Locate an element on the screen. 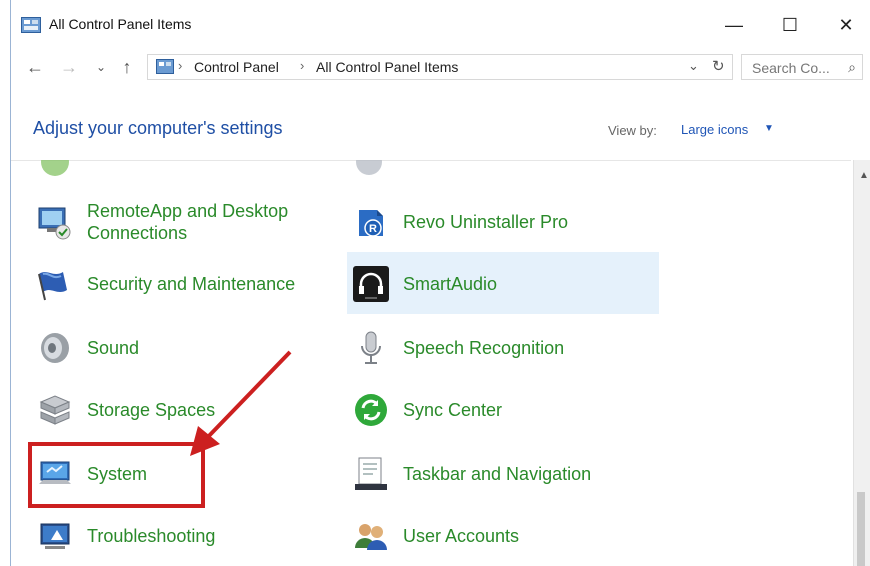 The height and width of the screenshot is (566, 870). item-taskbar-navigation: Taskbar and Navigation is located at coordinates (471, 474).